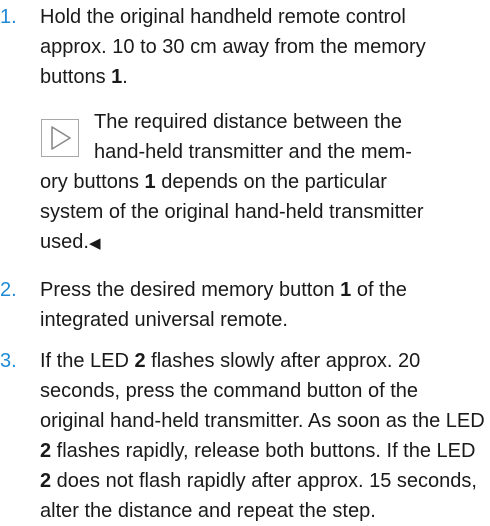  What do you see at coordinates (8, 361) in the screenshot?
I see `step-number: 3.` at bounding box center [8, 361].